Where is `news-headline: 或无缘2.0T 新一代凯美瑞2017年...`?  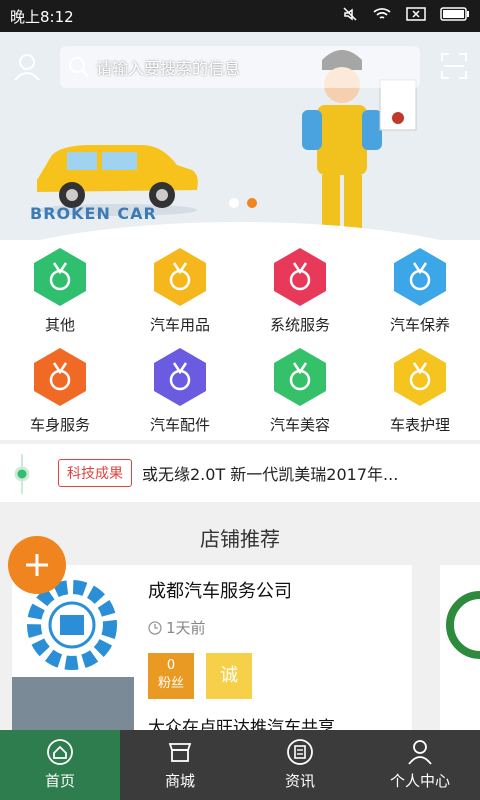
news-headline: 或无缘2.0T 新一代凯美瑞2017年... is located at coordinates (270, 473).